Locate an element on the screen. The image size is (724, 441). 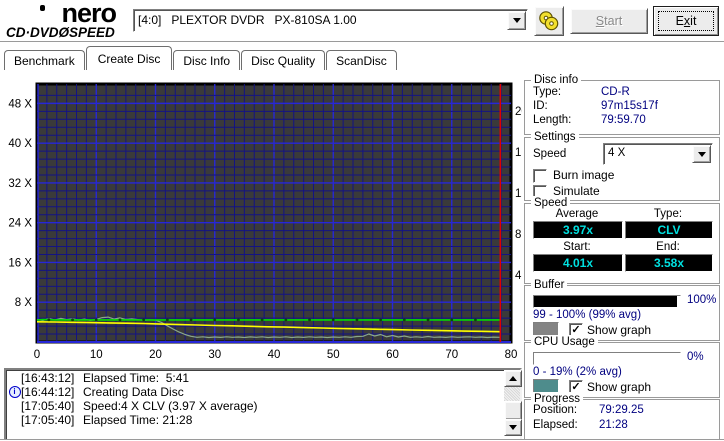
log-scrollbar is located at coordinates (513, 403).